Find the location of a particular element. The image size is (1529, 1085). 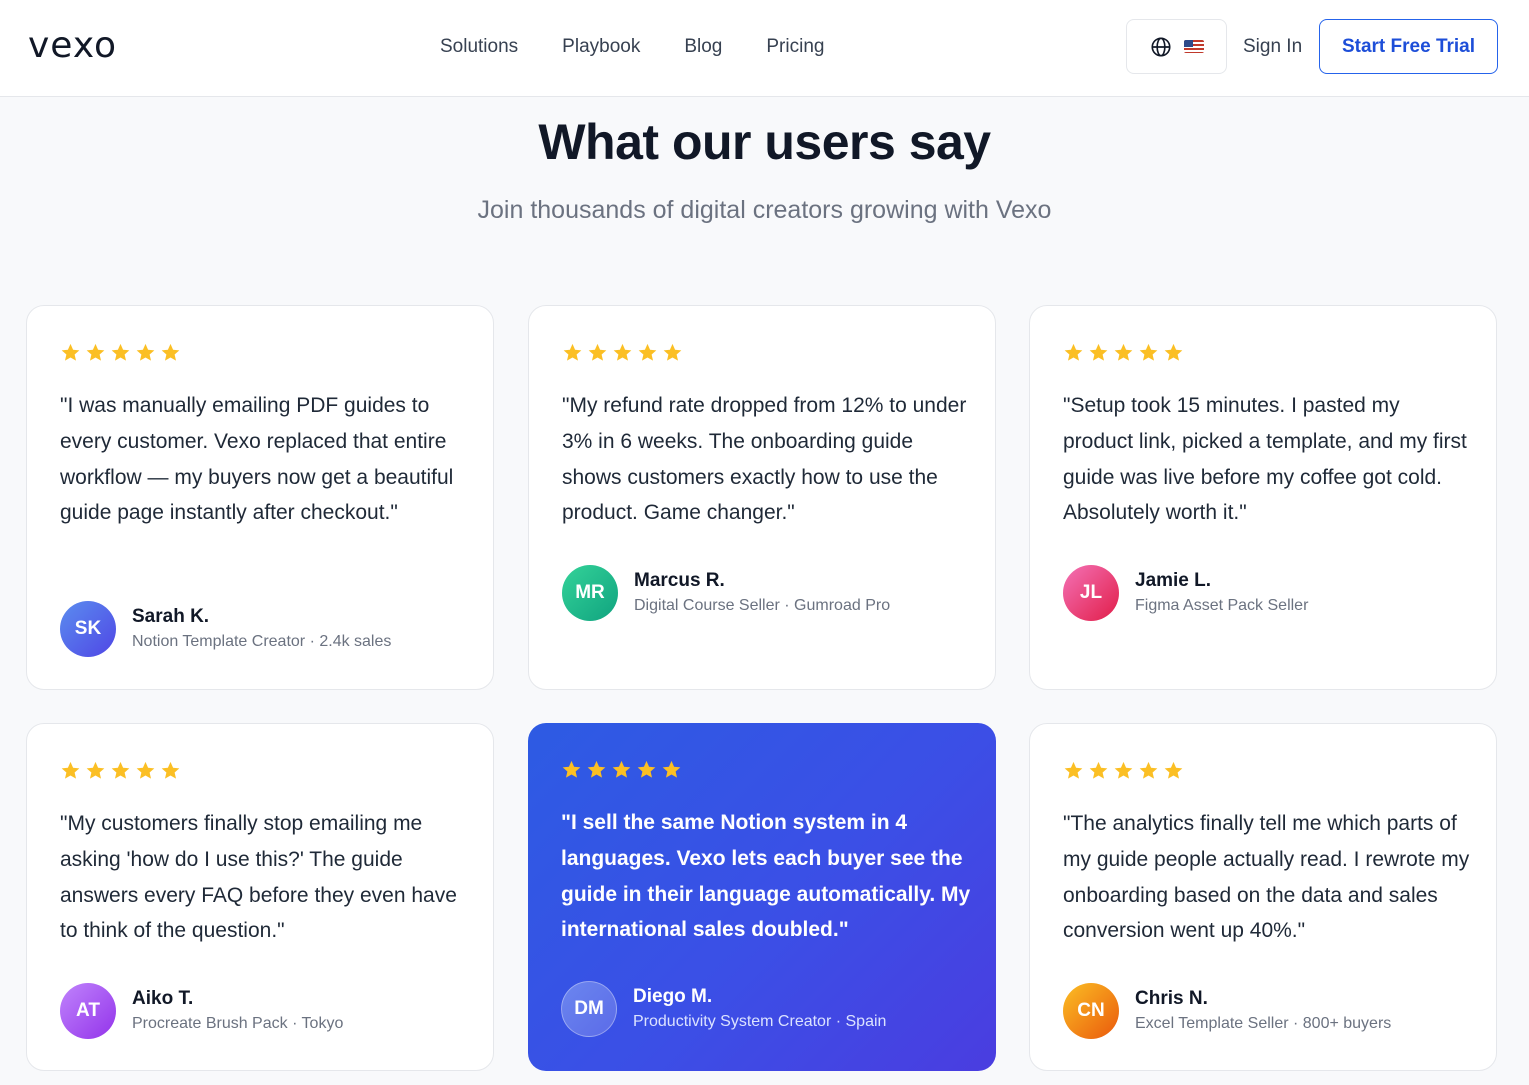

avatar: CN is located at coordinates (1091, 1011).